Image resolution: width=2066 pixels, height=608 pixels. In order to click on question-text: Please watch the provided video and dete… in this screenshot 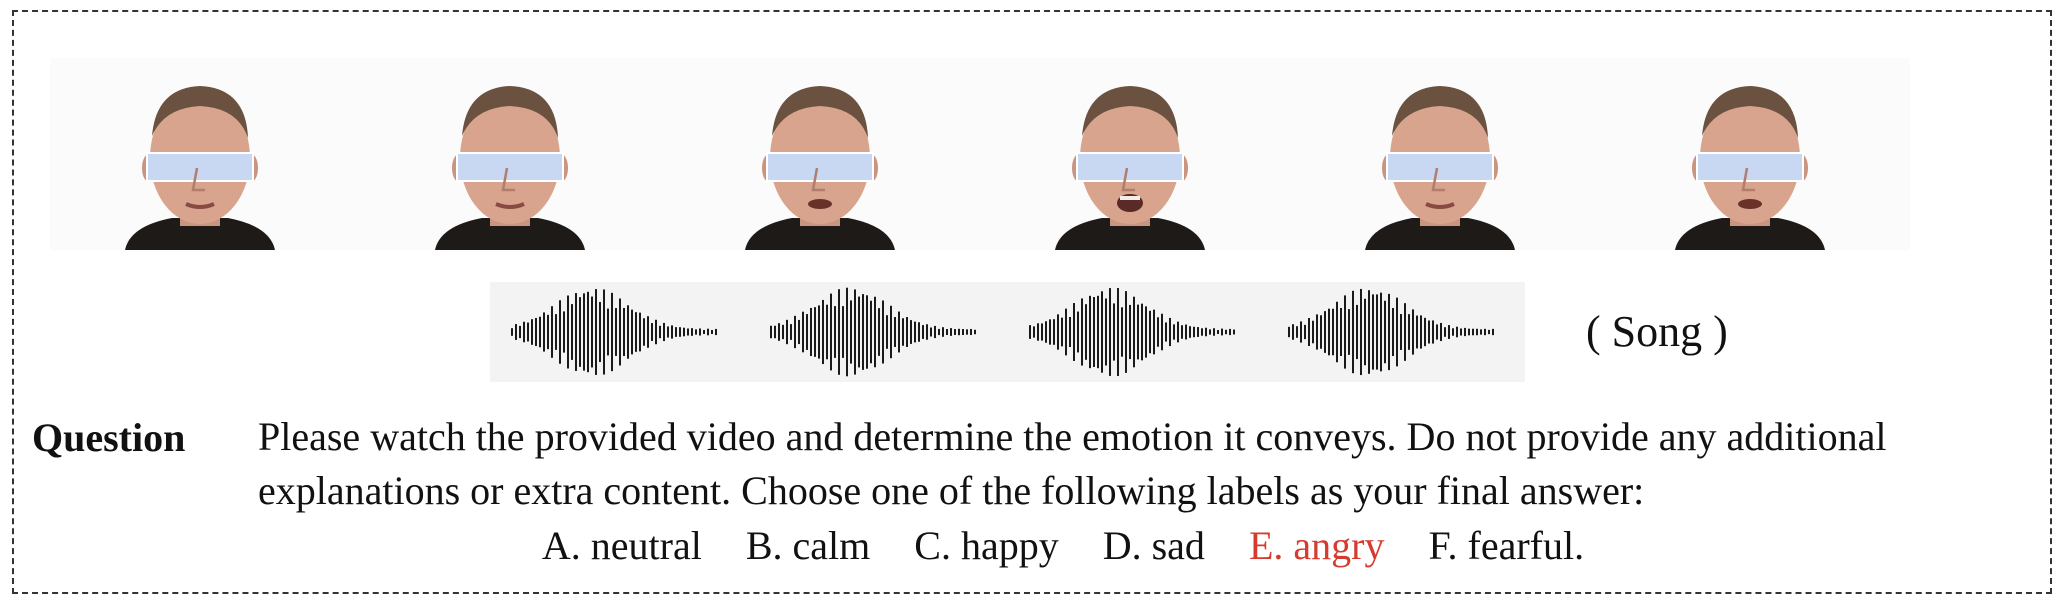, I will do `click(1072, 463)`.